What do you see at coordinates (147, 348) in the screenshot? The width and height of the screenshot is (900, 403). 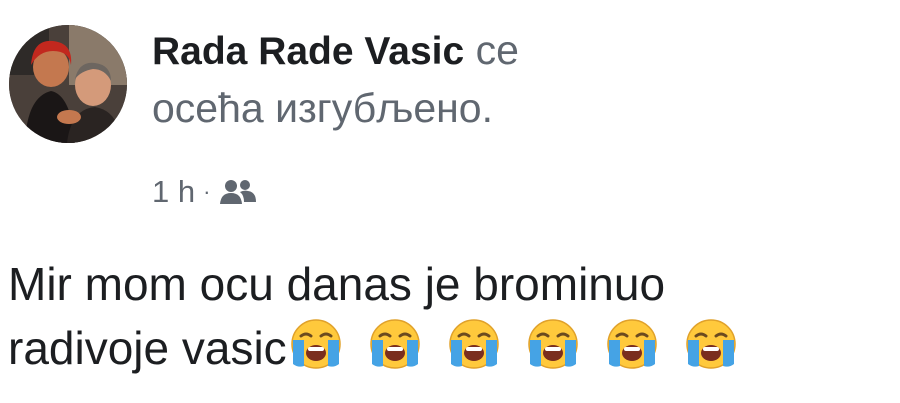 I see `post-text-name: radivoje vasic` at bounding box center [147, 348].